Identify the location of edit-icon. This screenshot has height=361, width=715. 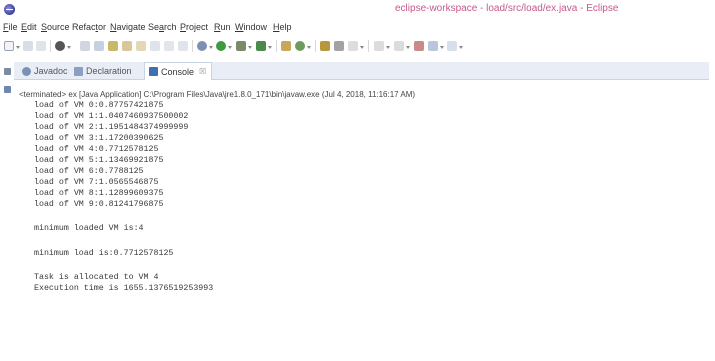
(353, 46).